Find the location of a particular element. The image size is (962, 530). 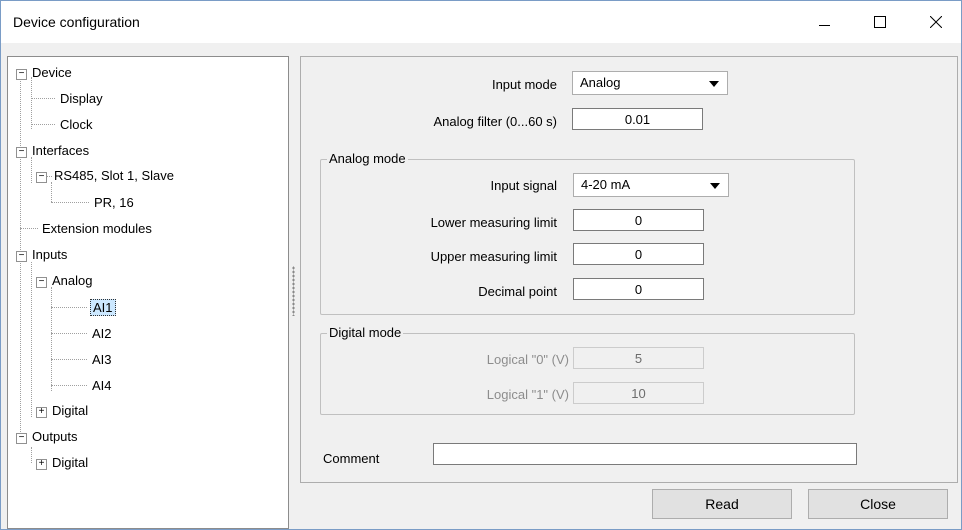

title-bar: Device configuration is located at coordinates (481, 22).